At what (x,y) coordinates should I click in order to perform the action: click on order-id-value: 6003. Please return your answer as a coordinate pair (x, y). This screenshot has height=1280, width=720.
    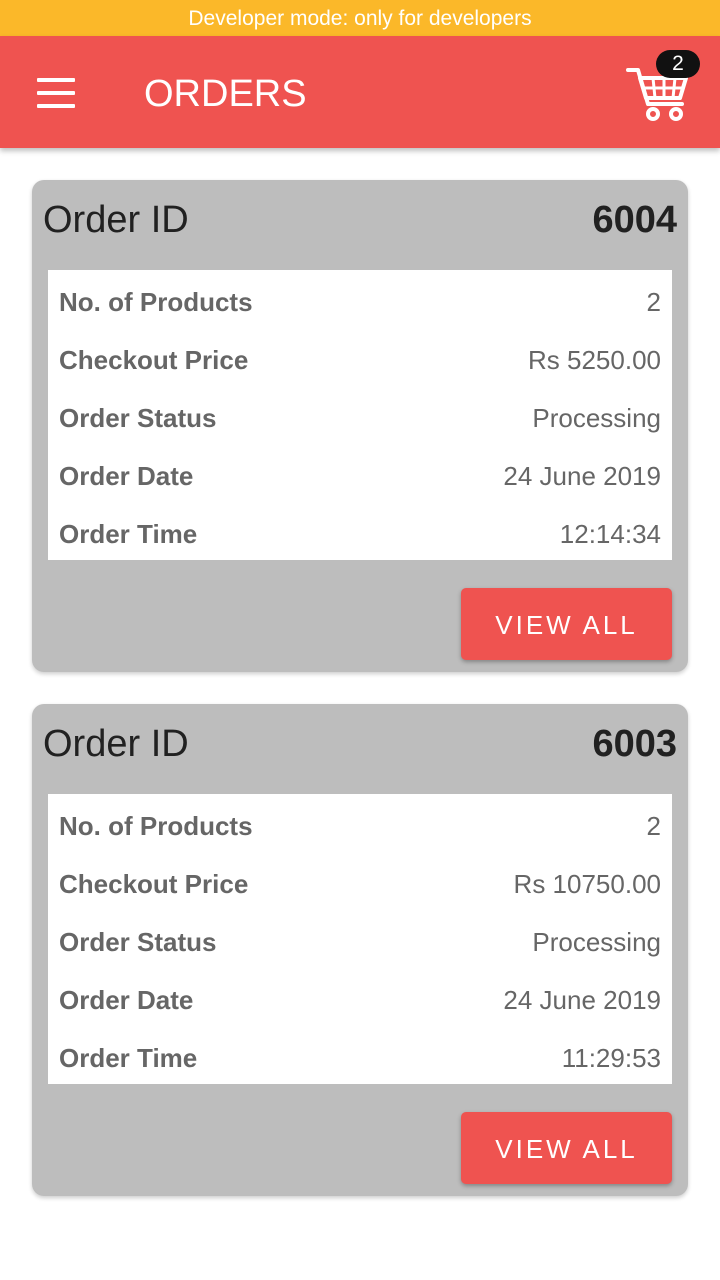
    Looking at the image, I should click on (634, 744).